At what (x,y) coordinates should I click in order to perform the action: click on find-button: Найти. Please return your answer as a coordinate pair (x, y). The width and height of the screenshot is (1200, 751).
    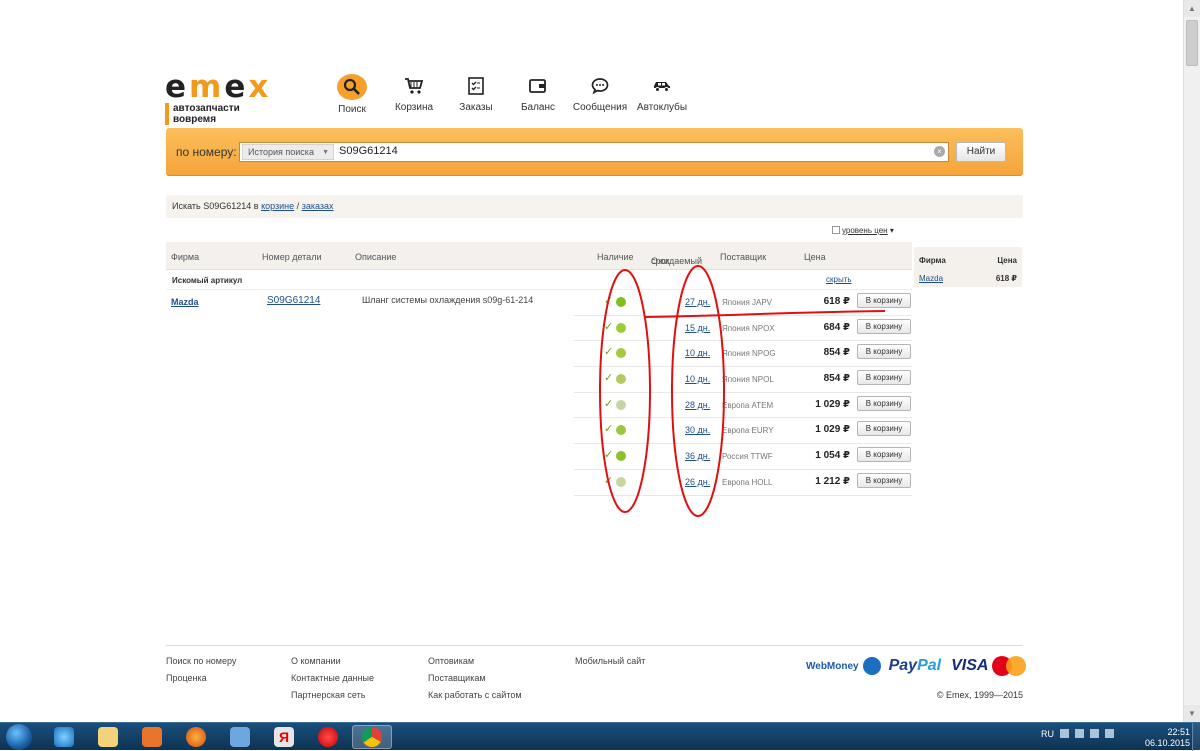
    Looking at the image, I should click on (981, 152).